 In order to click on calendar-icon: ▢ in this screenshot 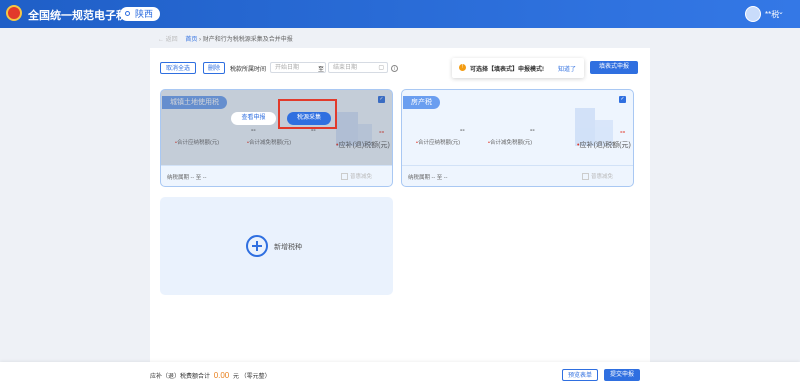, I will do `click(381, 68)`.